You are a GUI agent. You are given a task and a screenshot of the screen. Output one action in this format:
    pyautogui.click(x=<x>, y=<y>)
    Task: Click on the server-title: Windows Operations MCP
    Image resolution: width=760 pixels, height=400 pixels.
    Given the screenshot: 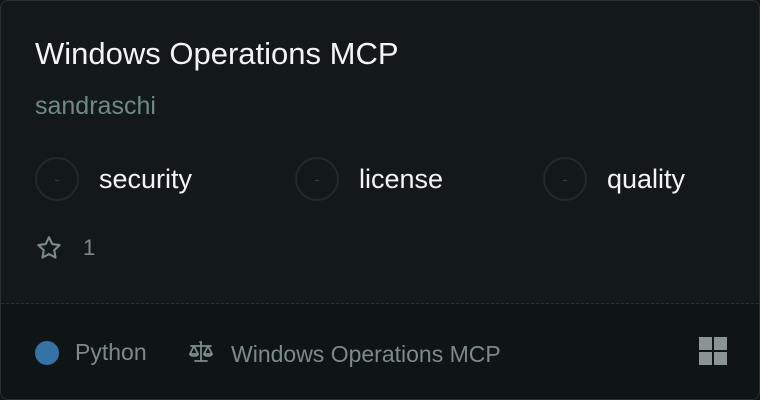 What is the action you would take?
    pyautogui.click(x=217, y=54)
    